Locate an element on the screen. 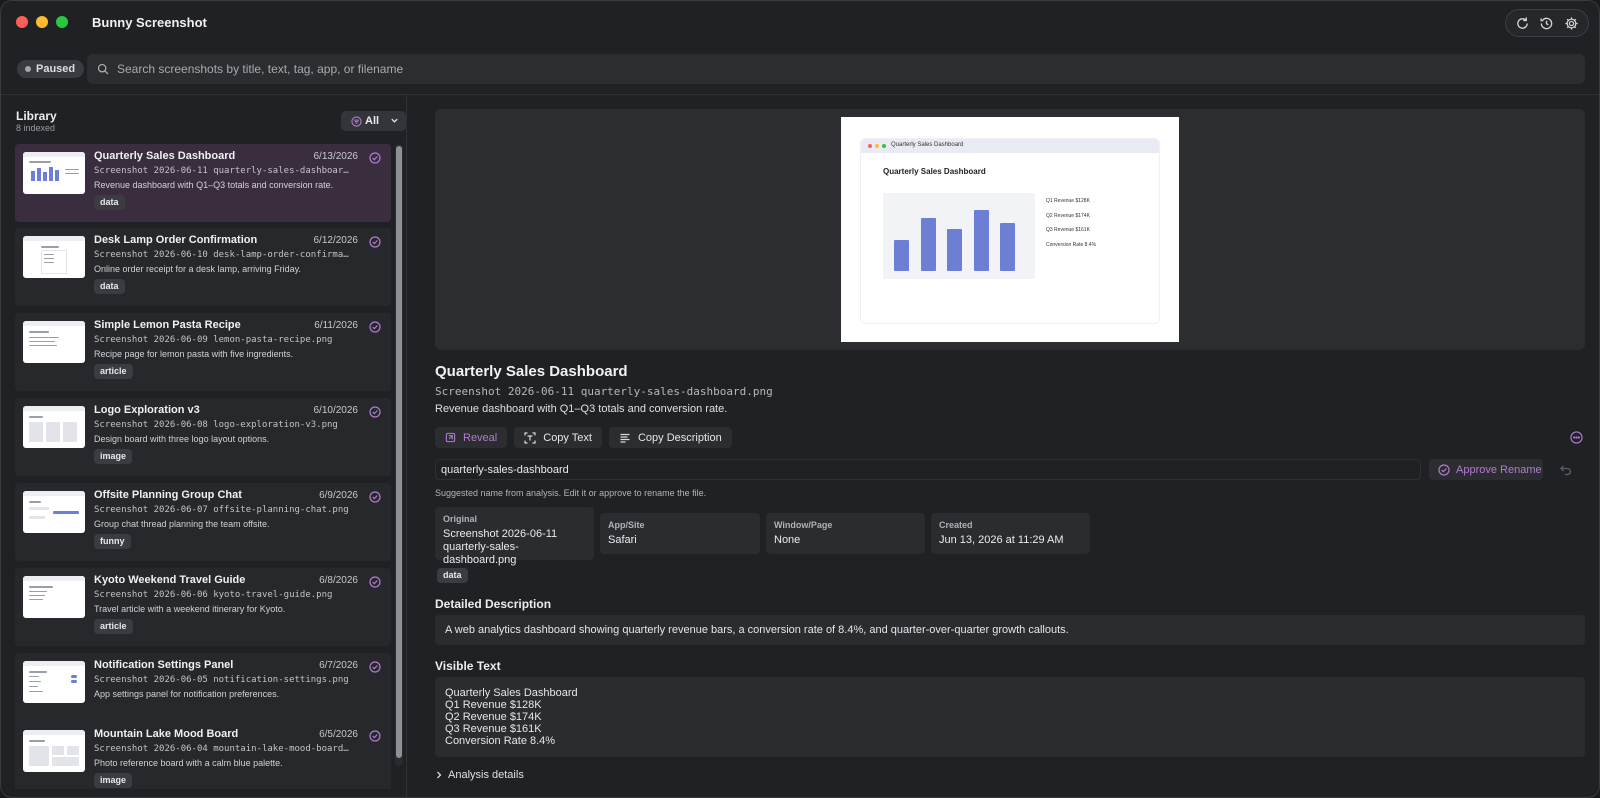  list-item-title: Offsite Planning Group Chat is located at coordinates (168, 495).